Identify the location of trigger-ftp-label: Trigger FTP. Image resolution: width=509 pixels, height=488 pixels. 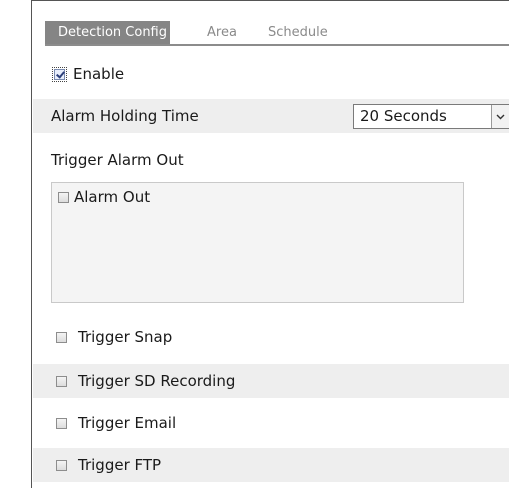
(120, 465).